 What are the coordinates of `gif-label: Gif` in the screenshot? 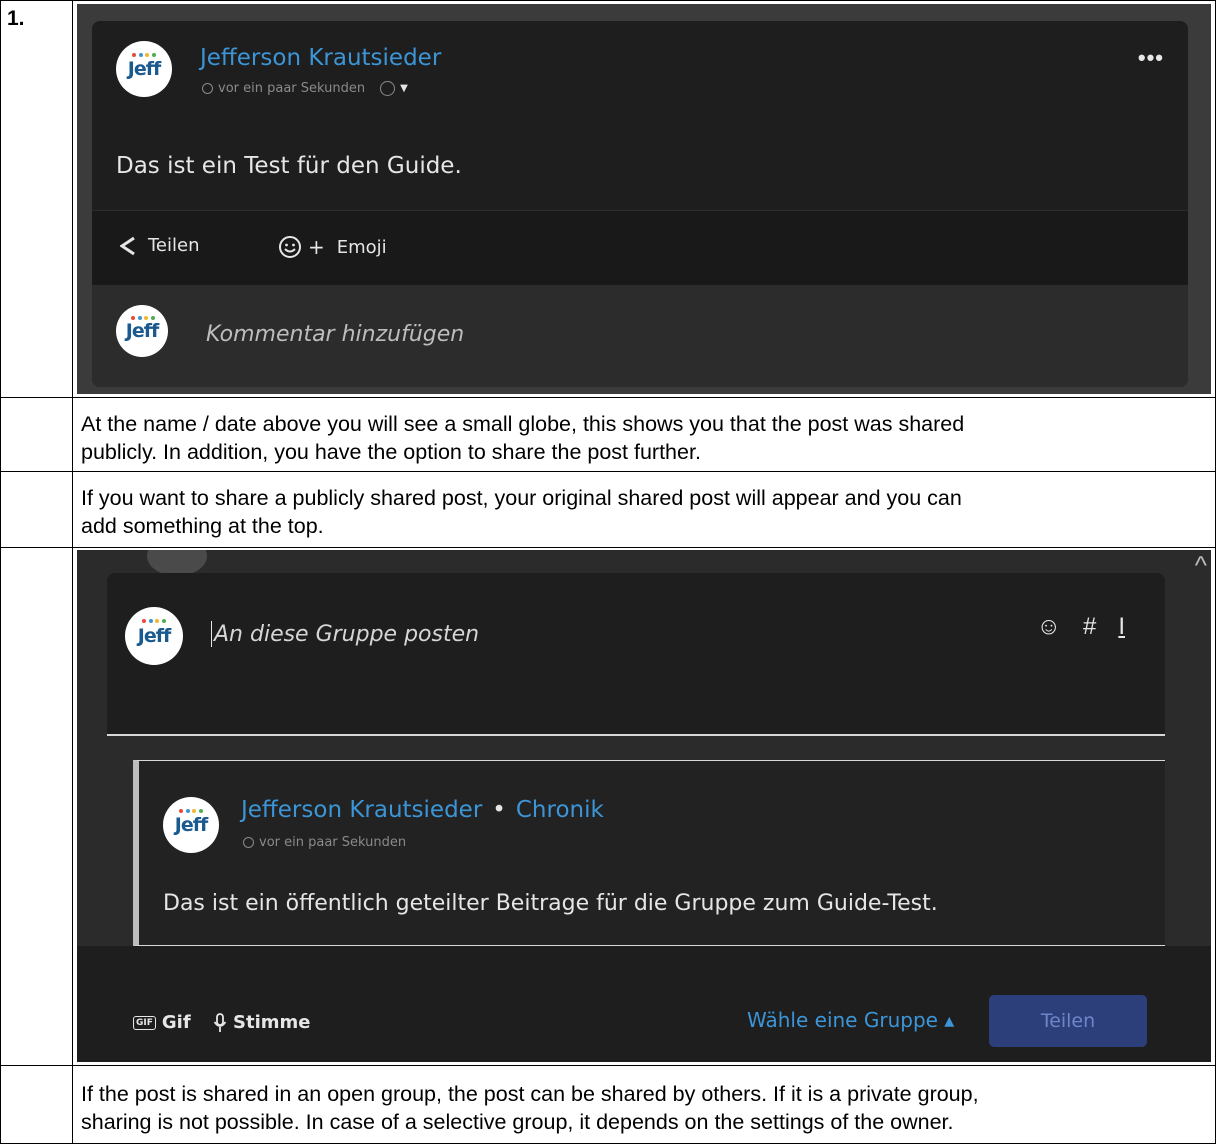 It's located at (176, 1022).